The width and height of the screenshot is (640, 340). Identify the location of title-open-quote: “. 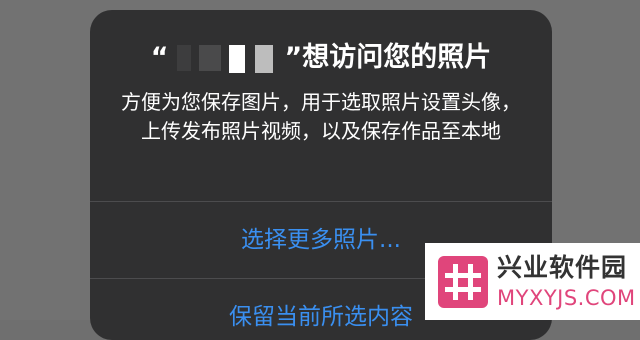
(159, 57).